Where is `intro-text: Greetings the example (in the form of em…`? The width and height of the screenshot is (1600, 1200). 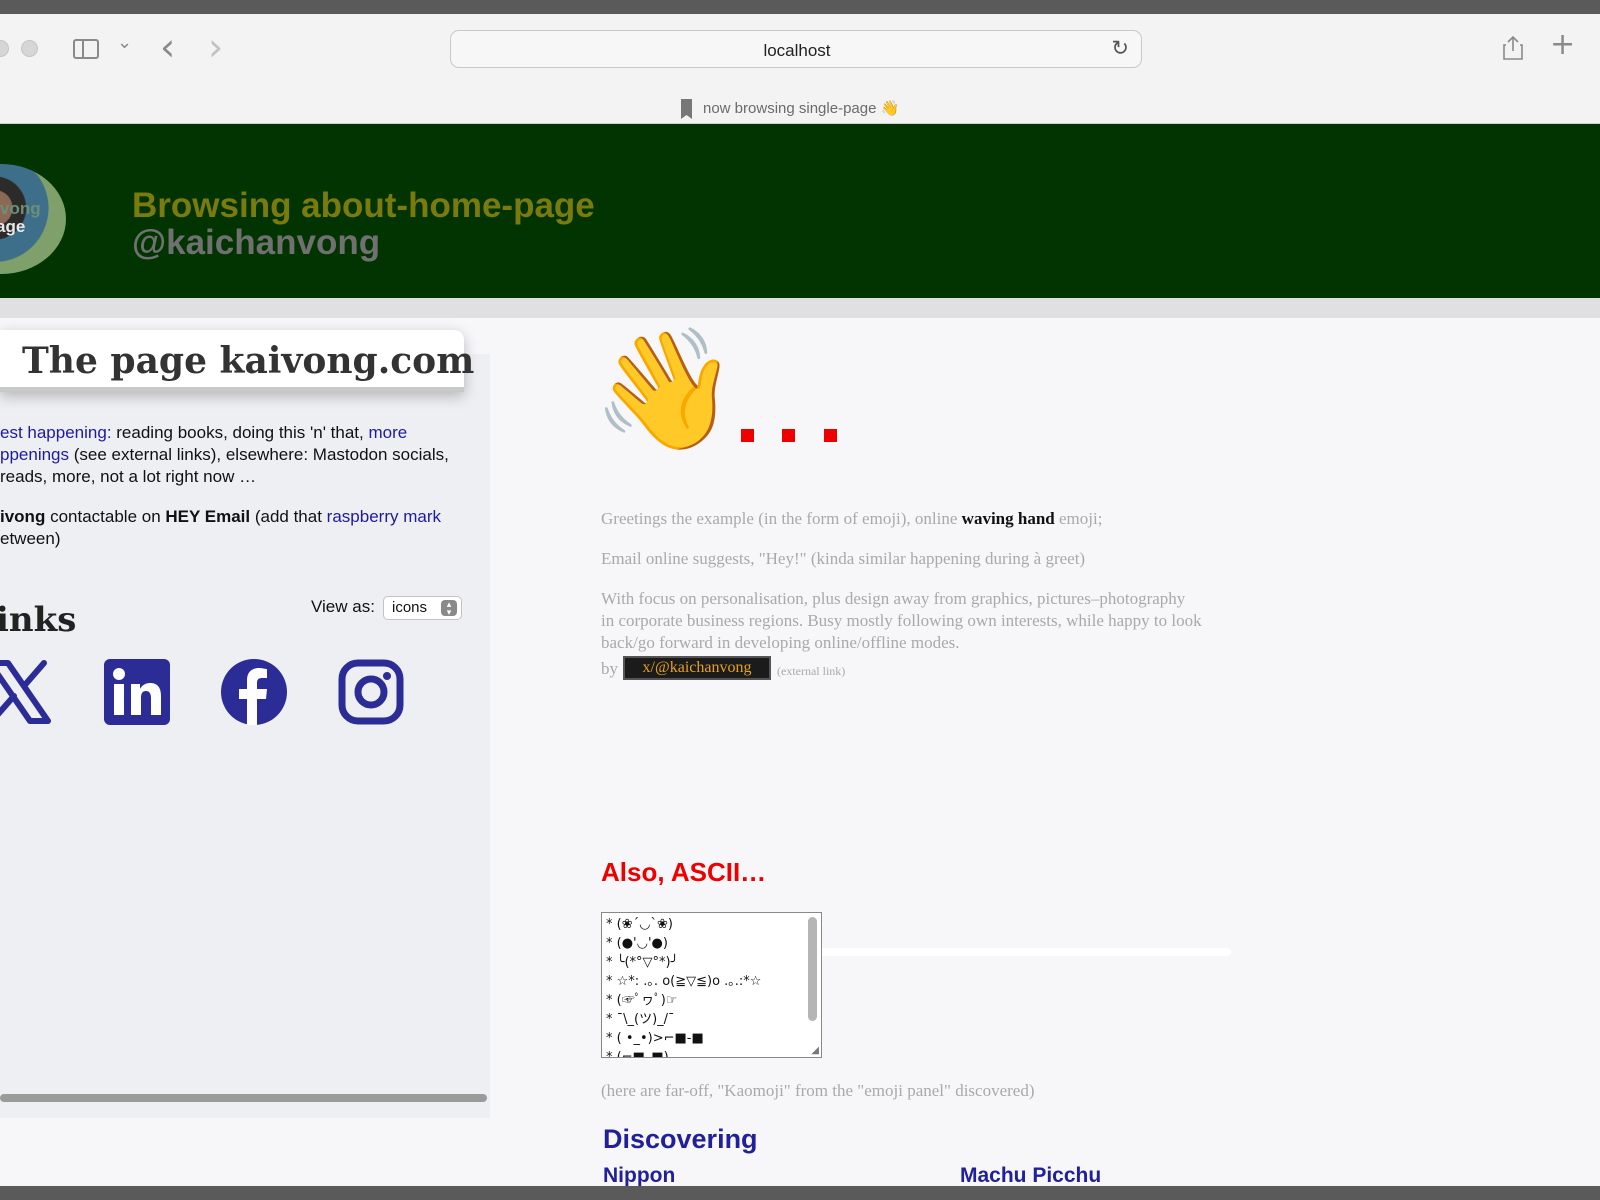
intro-text: Greetings the example (in the form of em… is located at coordinates (781, 518).